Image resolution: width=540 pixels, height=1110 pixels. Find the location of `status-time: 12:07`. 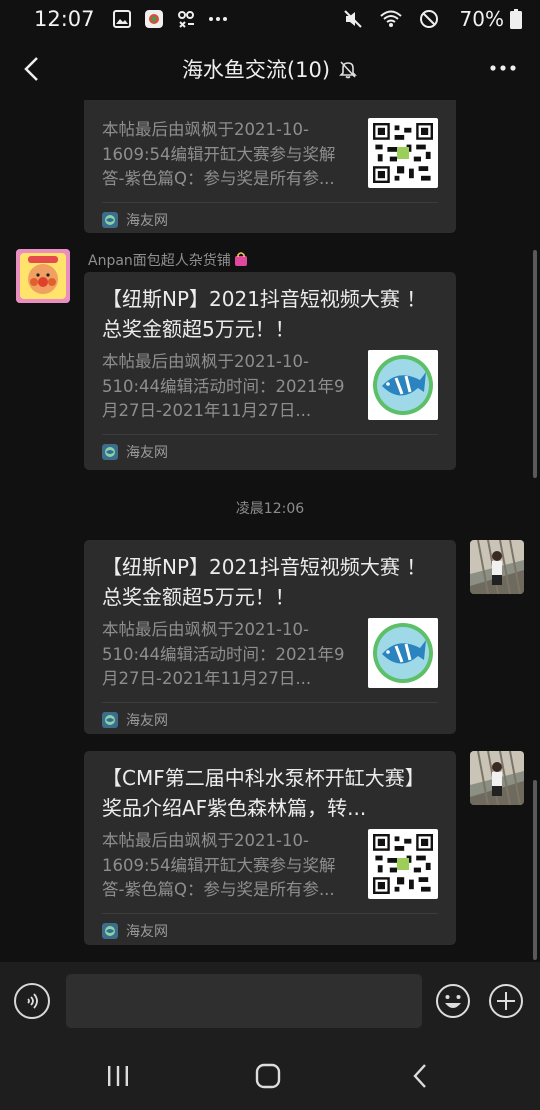

status-time: 12:07 is located at coordinates (64, 19).